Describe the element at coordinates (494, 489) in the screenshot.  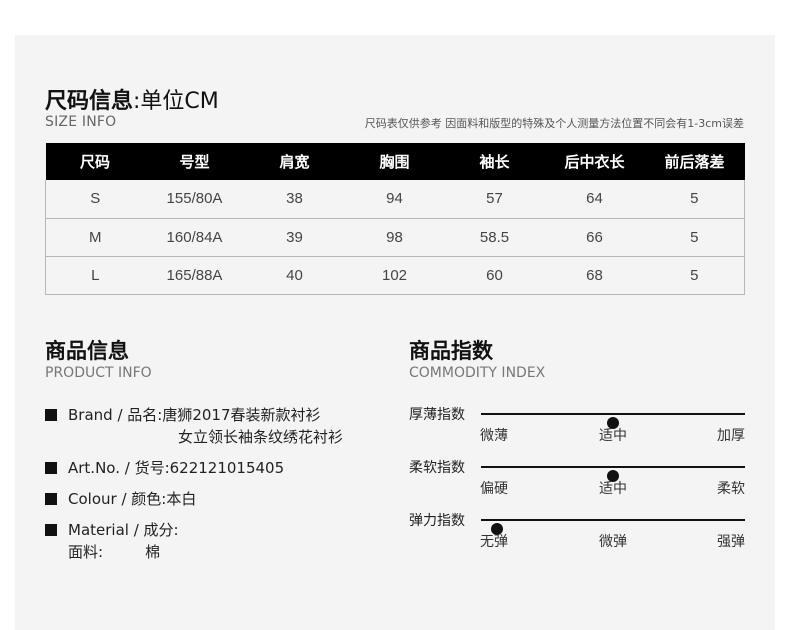
I see `index-tick-low: 偏硬` at that location.